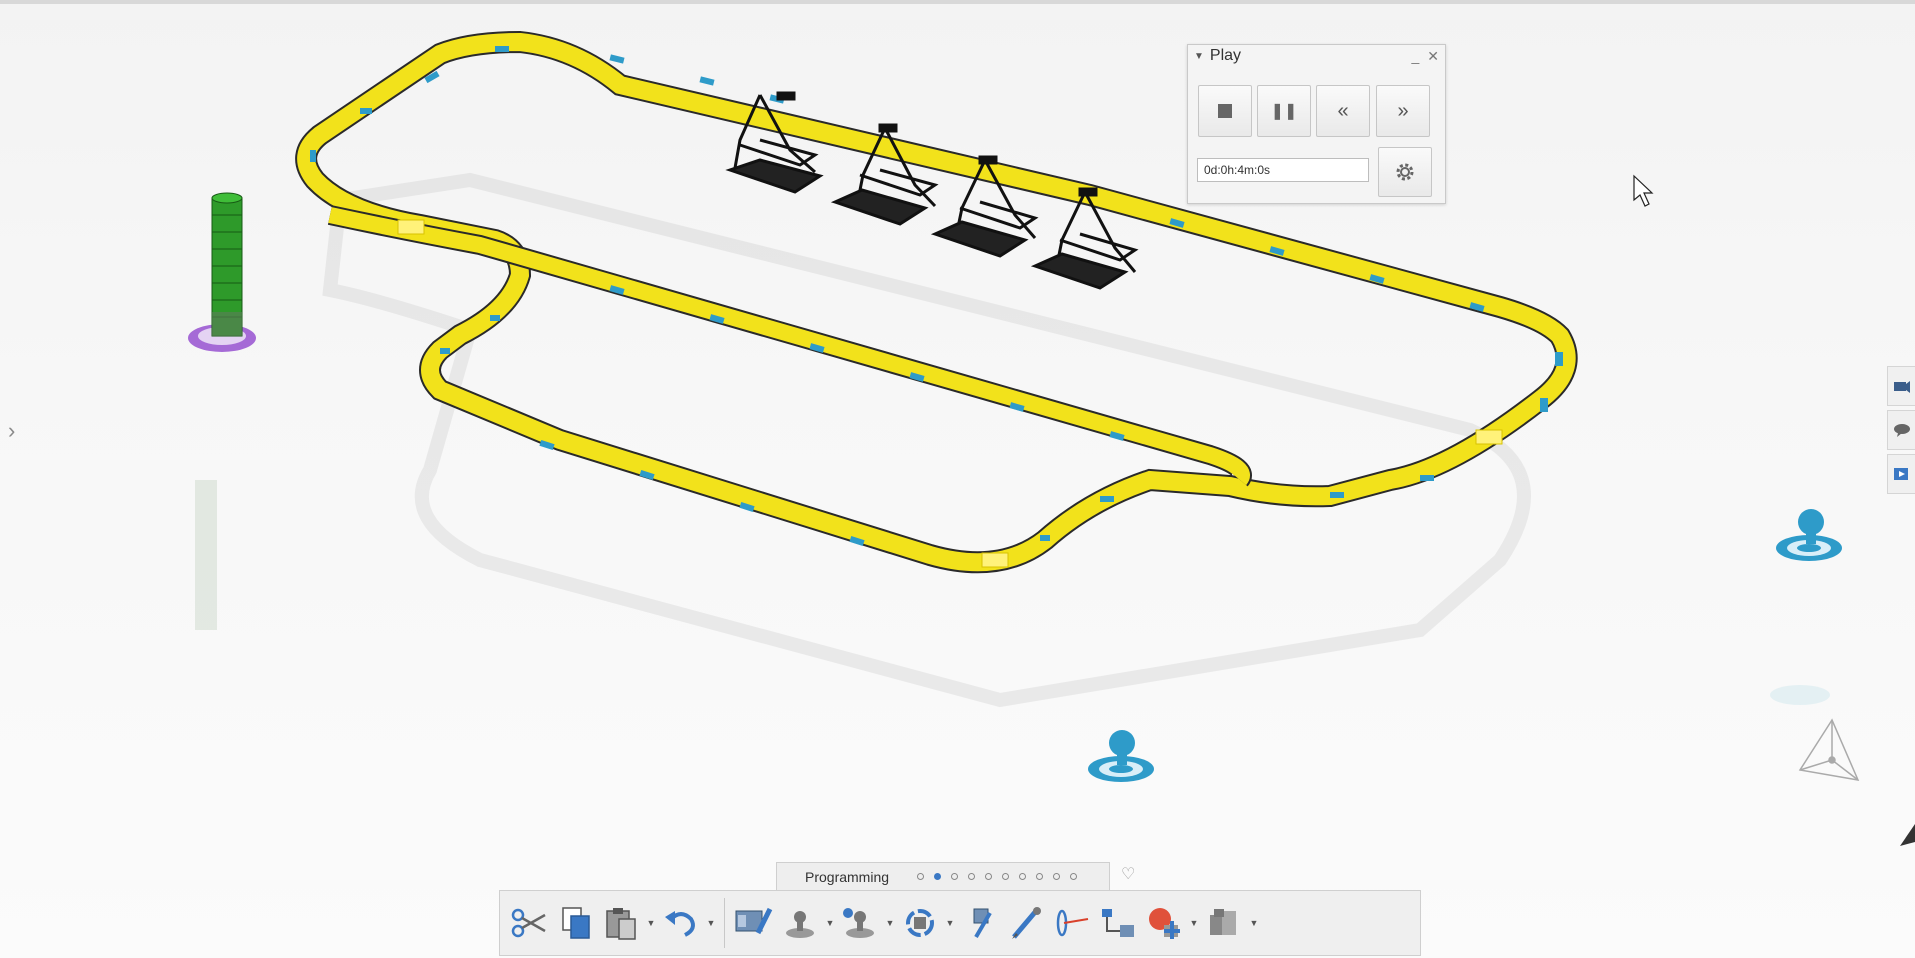 This screenshot has height=958, width=1915. I want to click on scissors-icon, so click(528, 923).